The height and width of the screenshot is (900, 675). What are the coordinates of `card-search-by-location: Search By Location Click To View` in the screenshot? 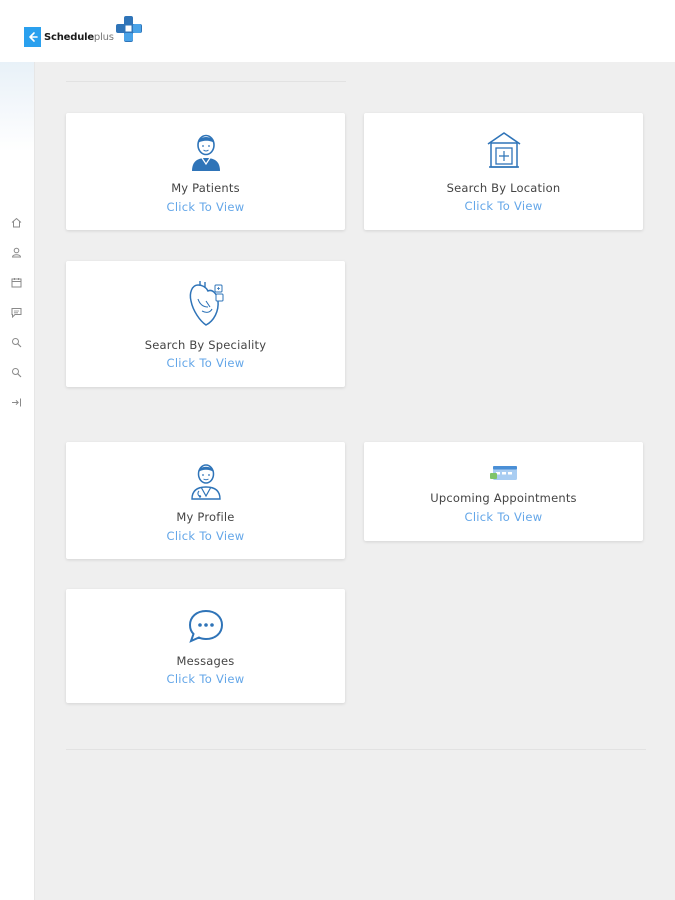 It's located at (503, 171).